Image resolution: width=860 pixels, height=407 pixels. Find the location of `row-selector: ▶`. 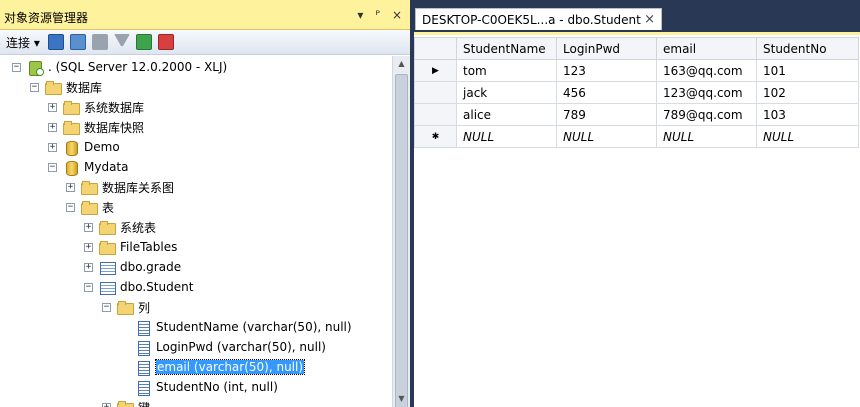

row-selector: ▶ is located at coordinates (435, 70).